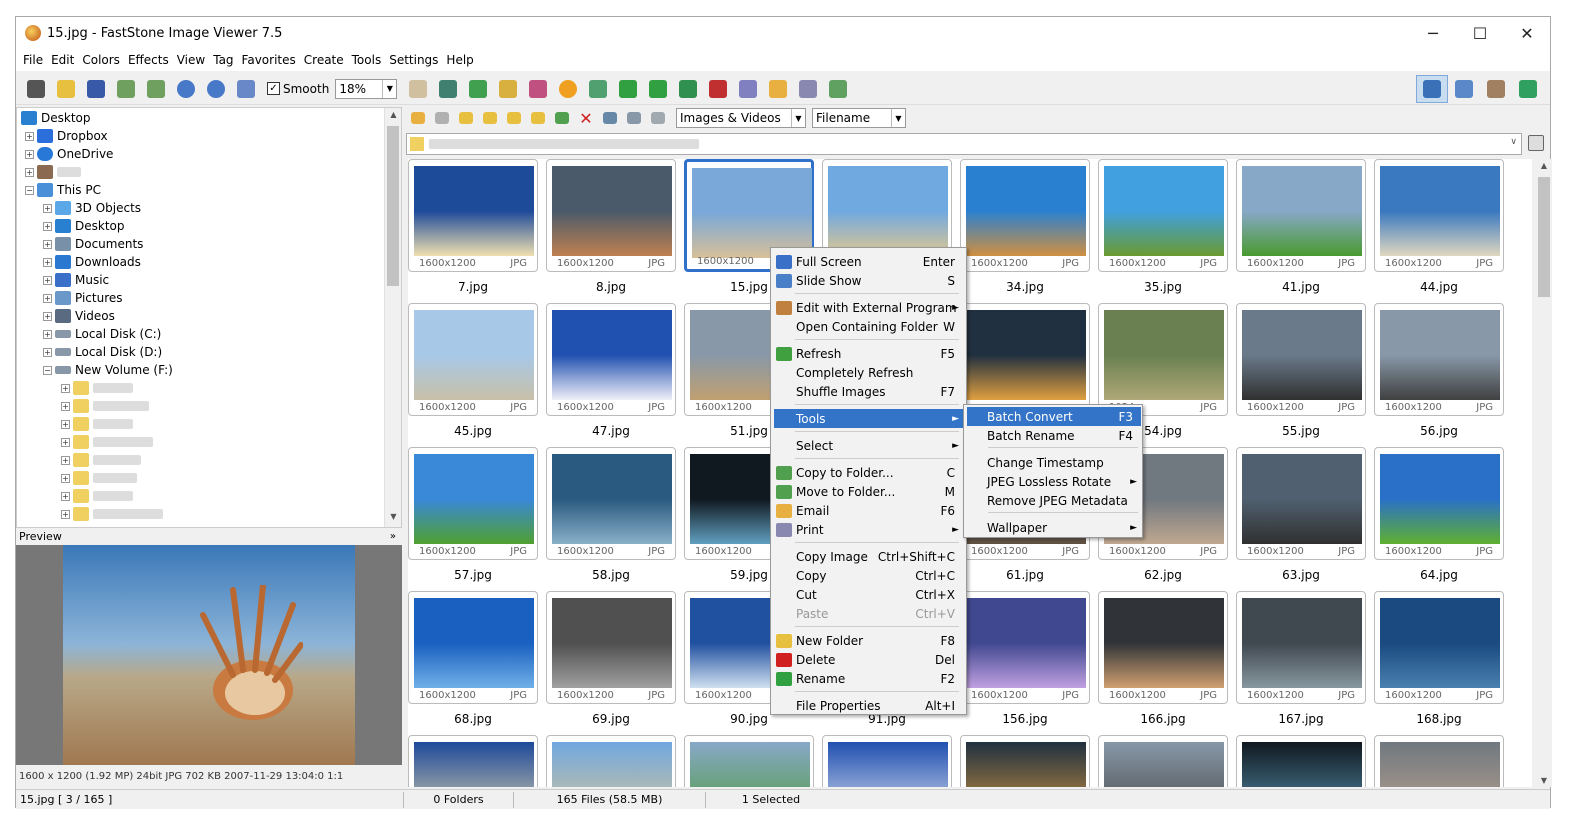  What do you see at coordinates (1439, 575) in the screenshot?
I see `thumbnail-filename: 64.jpg` at bounding box center [1439, 575].